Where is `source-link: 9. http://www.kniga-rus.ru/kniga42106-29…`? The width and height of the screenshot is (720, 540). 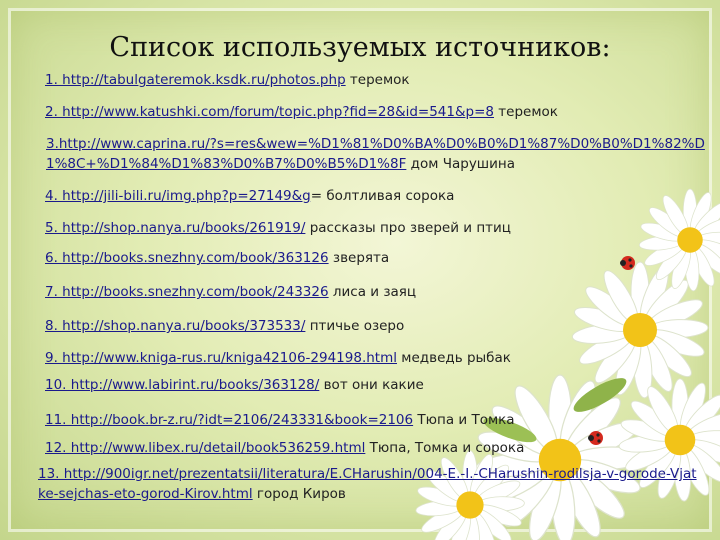
source-link: 9. http://www.kniga-rus.ru/kniga42106-29… is located at coordinates (221, 358).